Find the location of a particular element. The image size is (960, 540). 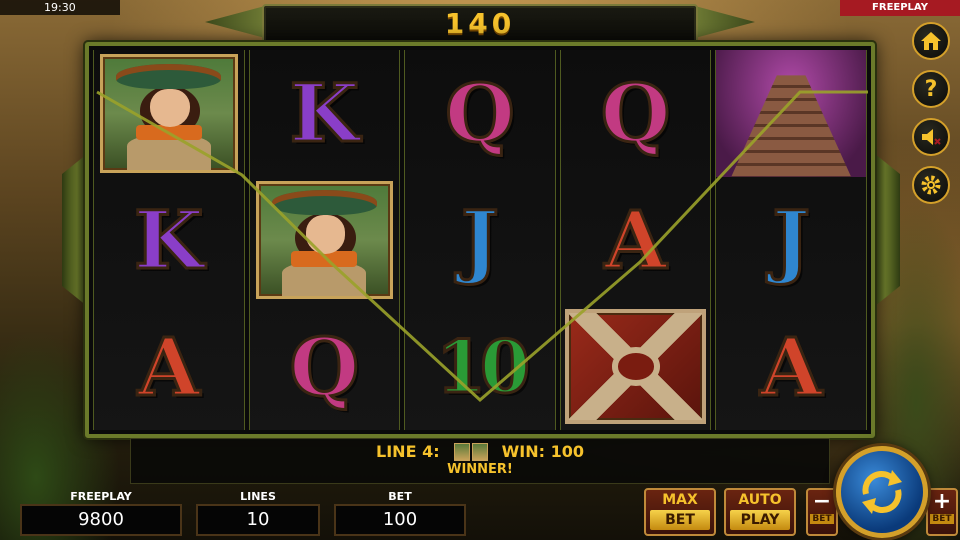

sound-button is located at coordinates (931, 137).